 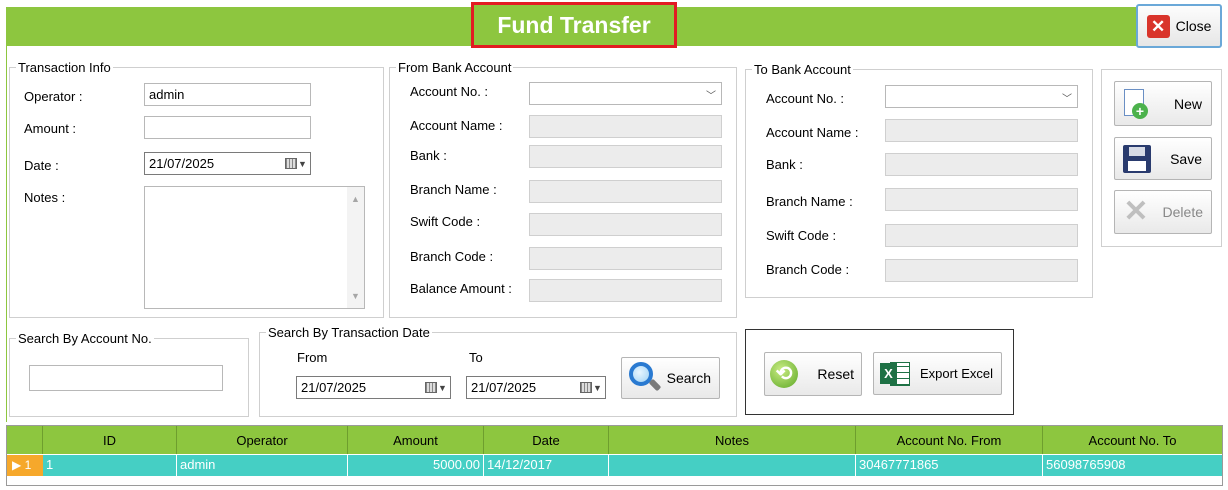 I want to click on column-header-account-from: Account No. From, so click(x=949, y=440).